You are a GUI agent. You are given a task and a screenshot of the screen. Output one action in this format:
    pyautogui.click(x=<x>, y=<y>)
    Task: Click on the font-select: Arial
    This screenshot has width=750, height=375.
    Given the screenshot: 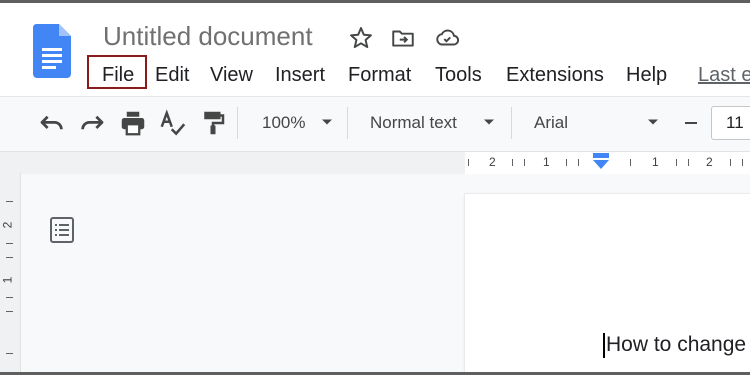 What is the action you would take?
    pyautogui.click(x=551, y=123)
    